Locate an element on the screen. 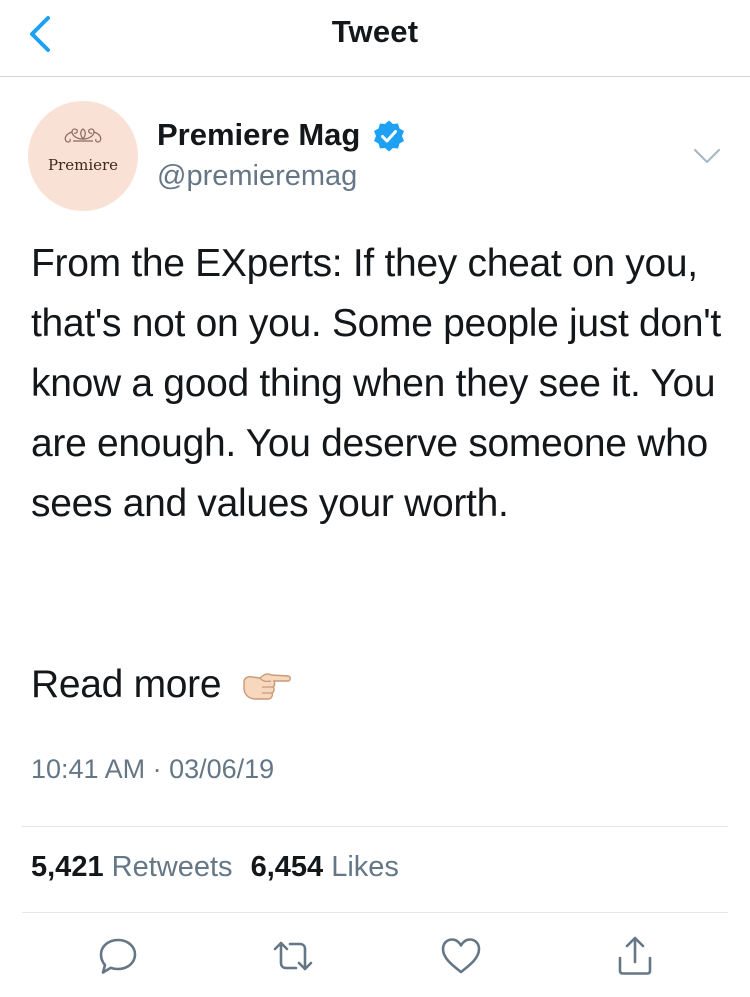  tweet-stats: 5,421 Retweets 6,454 Likes is located at coordinates (220, 867).